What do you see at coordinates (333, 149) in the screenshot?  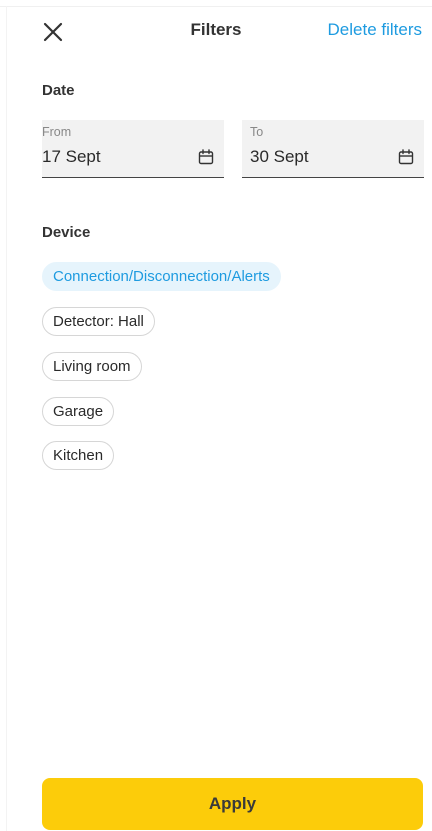 I see `date-to-field: To 30 Sept` at bounding box center [333, 149].